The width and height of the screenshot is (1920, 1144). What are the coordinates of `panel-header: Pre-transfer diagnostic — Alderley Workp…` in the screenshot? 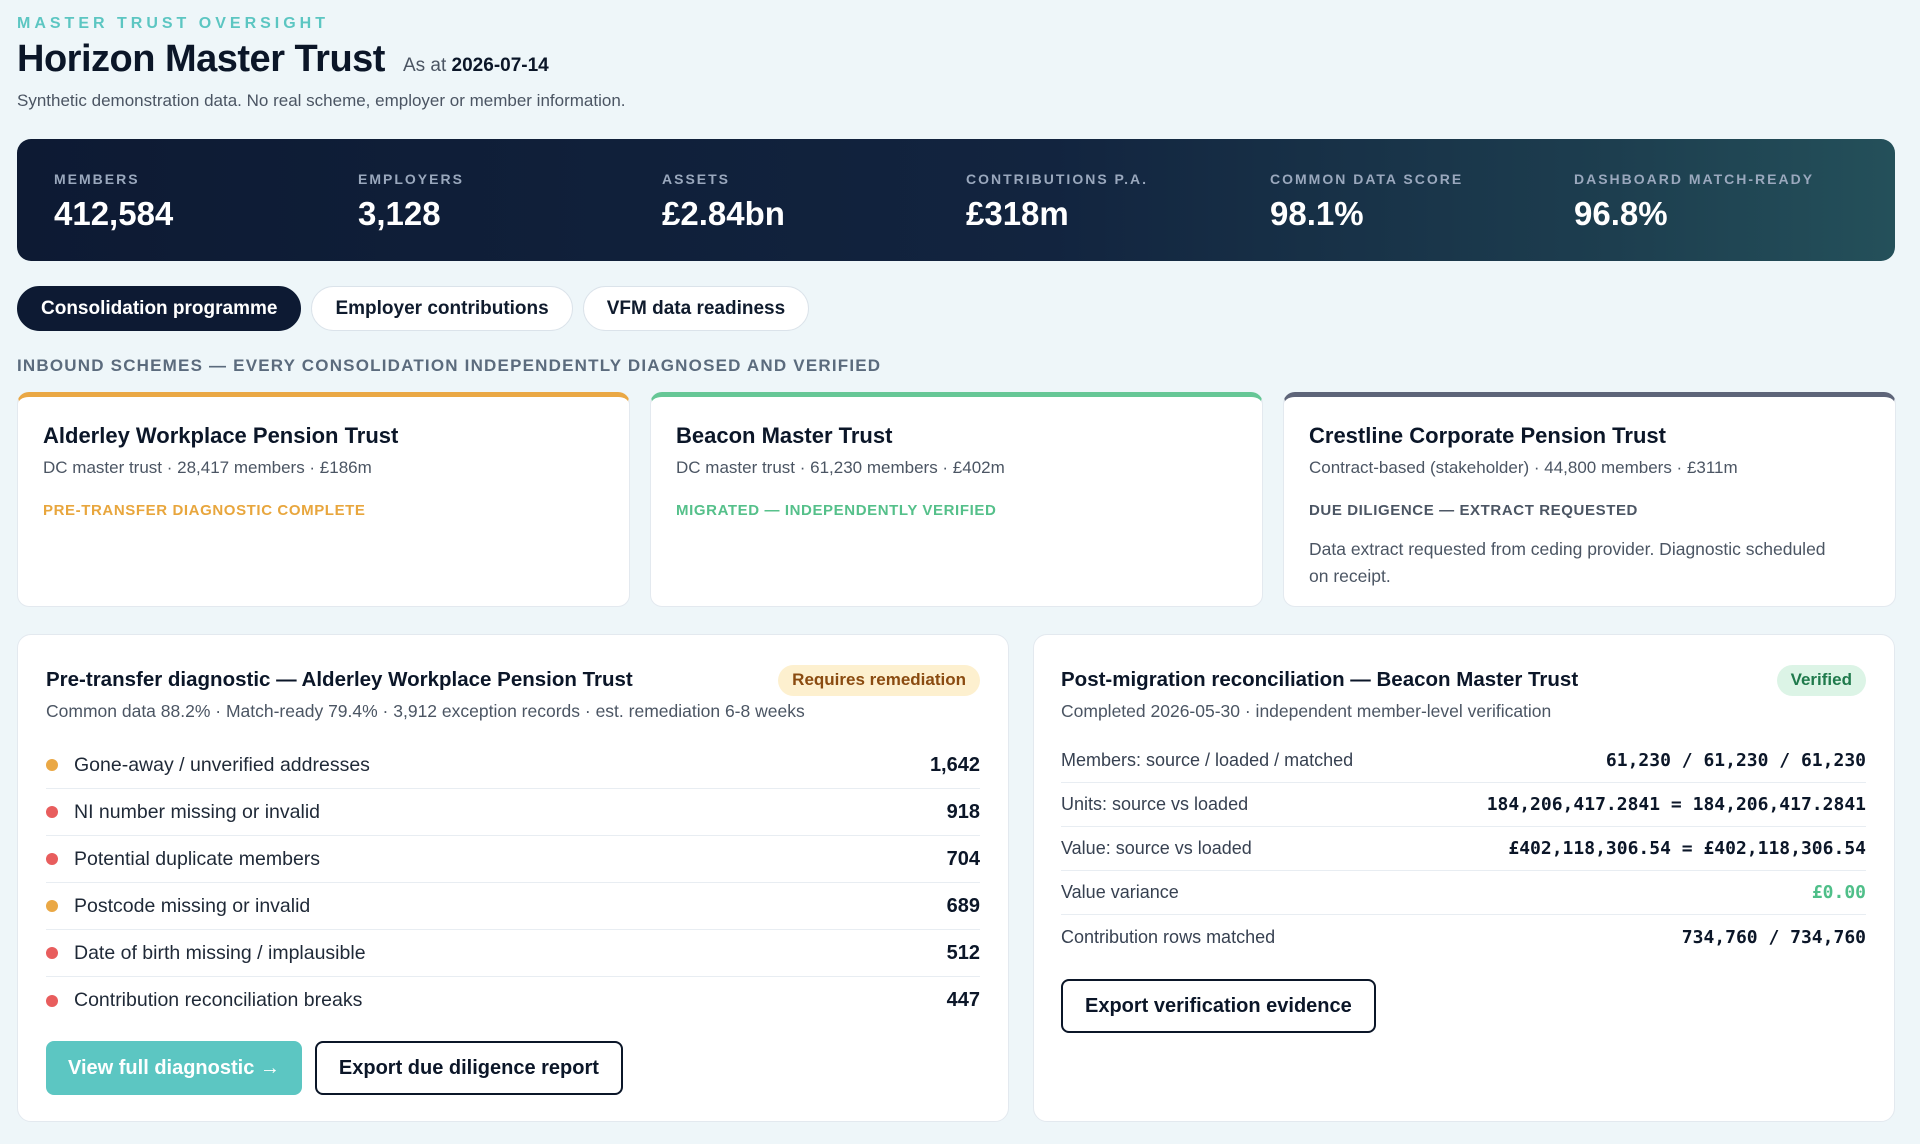 It's located at (513, 680).